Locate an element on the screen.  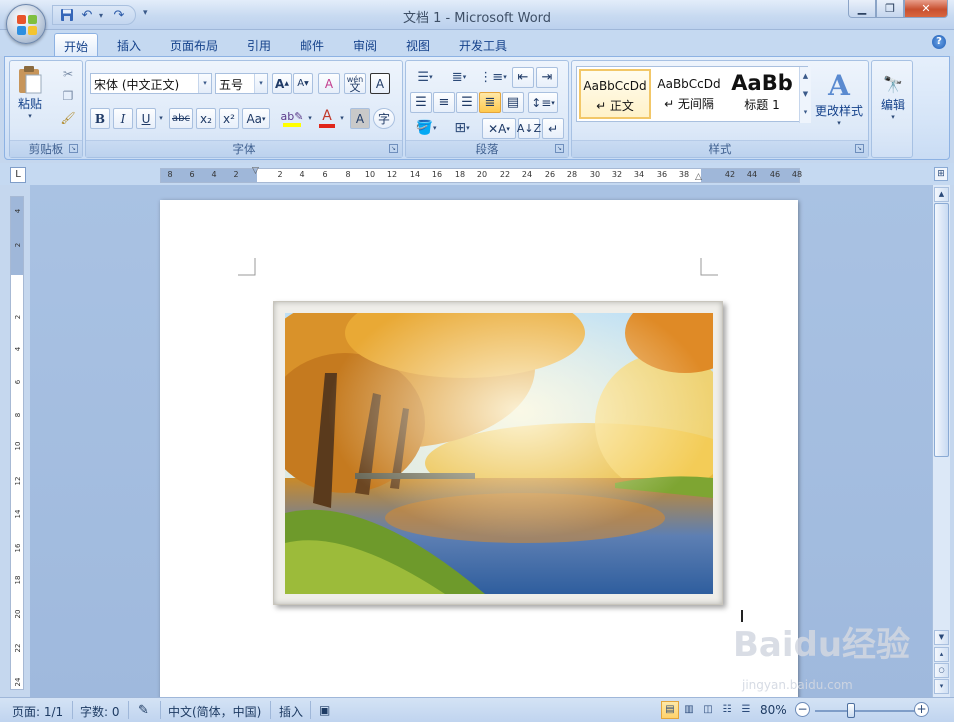
styles-up-icon: ▲ is located at coordinates (805, 76).